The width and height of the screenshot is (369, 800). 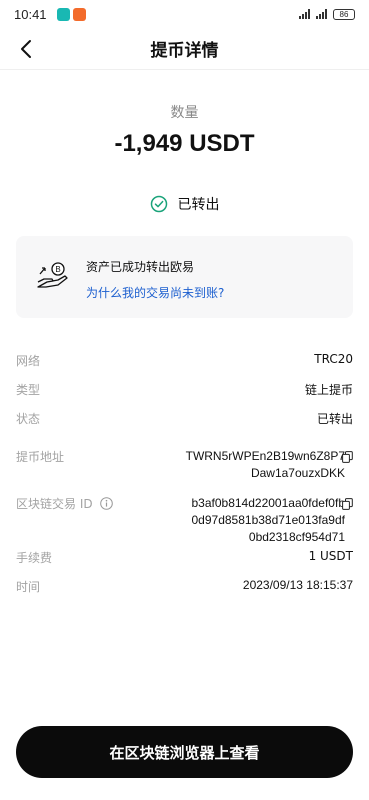 I want to click on check-circle-icon, so click(x=158, y=204).